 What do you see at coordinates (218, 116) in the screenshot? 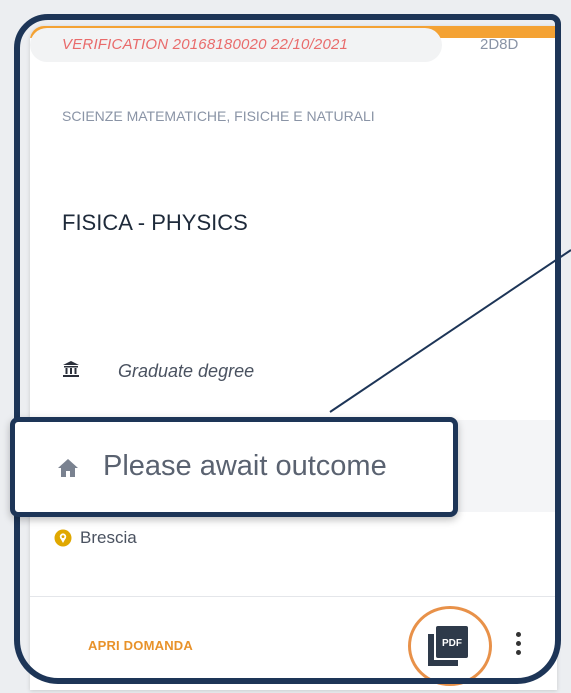
I see `faculty-name: SCIENZE MATEMATICHE, FISICHE E NATURALI` at bounding box center [218, 116].